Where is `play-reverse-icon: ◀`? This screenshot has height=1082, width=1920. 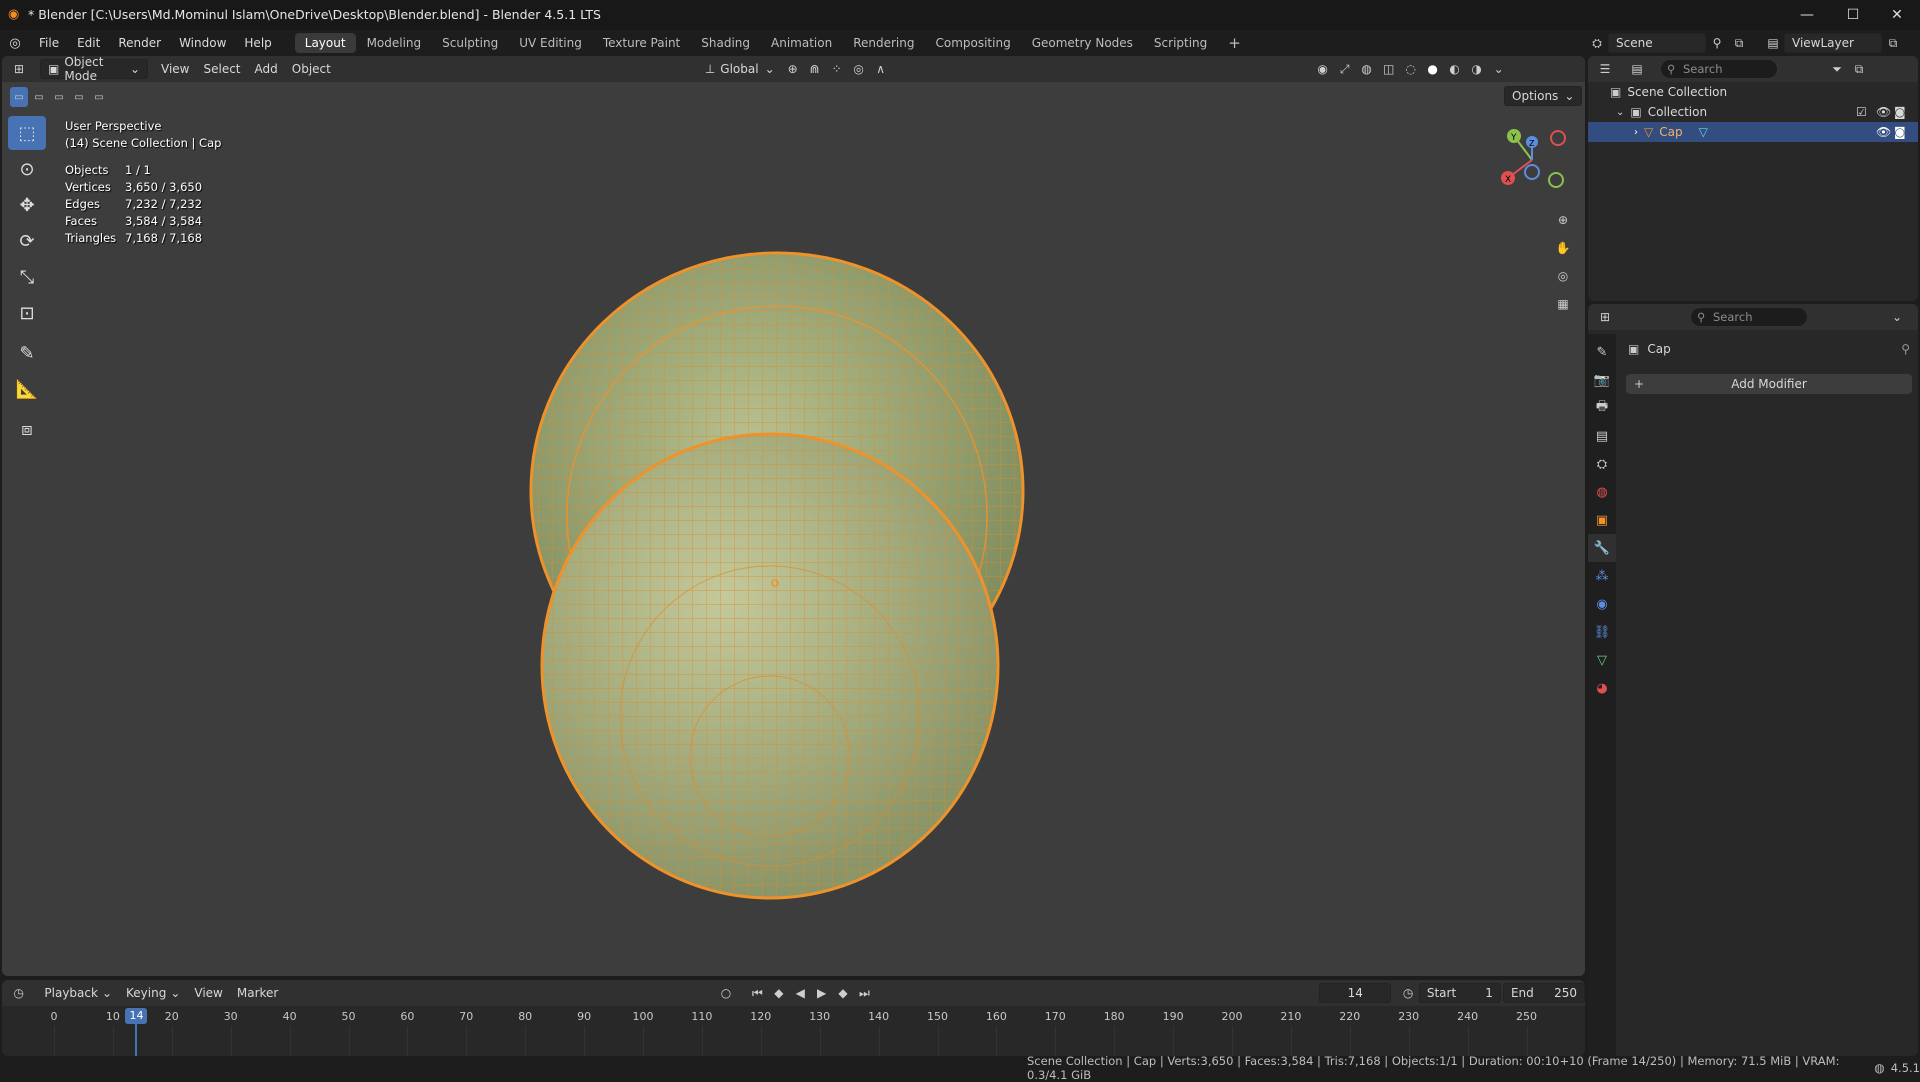 play-reverse-icon: ◀ is located at coordinates (800, 993).